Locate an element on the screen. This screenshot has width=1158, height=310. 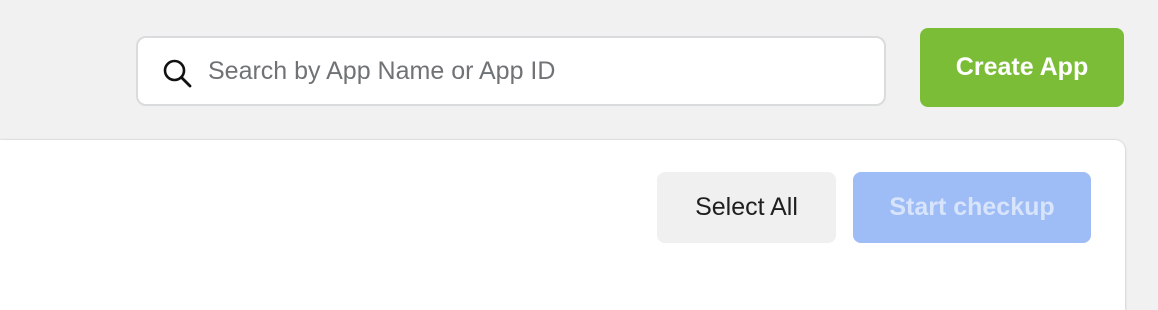
start-checkup-button: Start checkup is located at coordinates (972, 207).